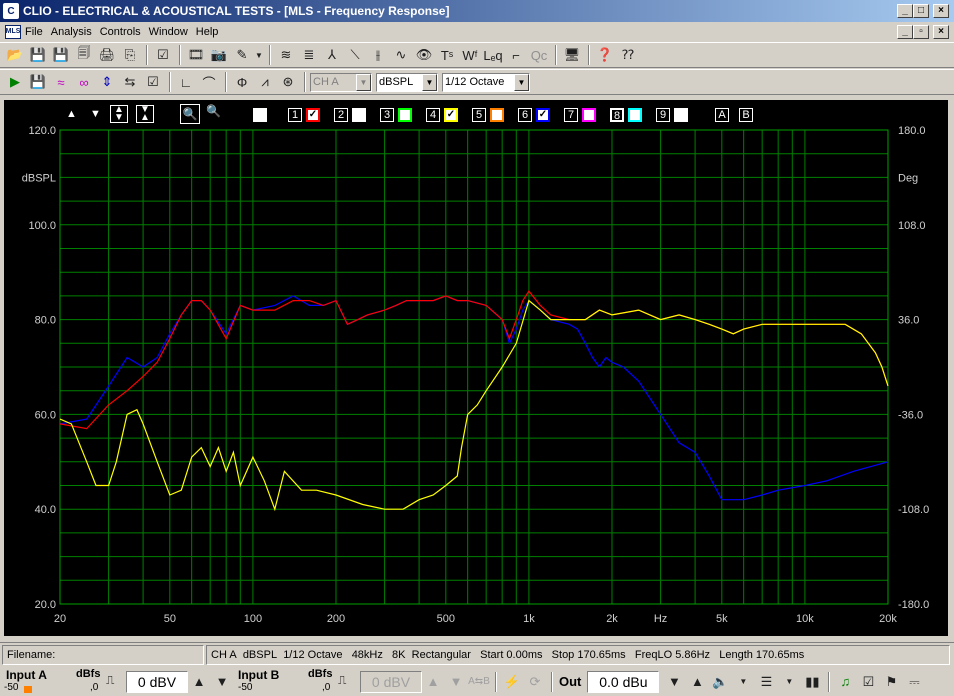 The height and width of the screenshot is (696, 954). I want to click on scope-icon: ⎓, so click(914, 682).